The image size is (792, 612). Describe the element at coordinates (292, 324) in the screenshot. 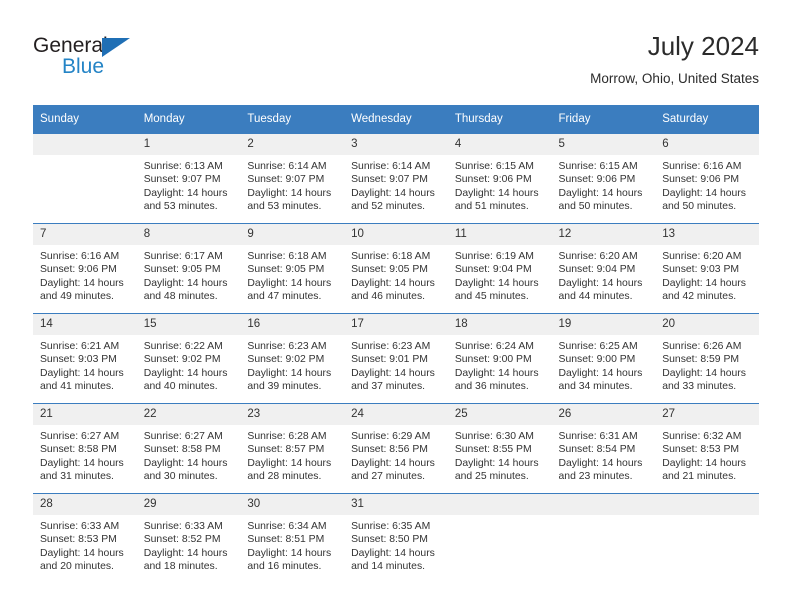

I see `day-number: 16` at that location.